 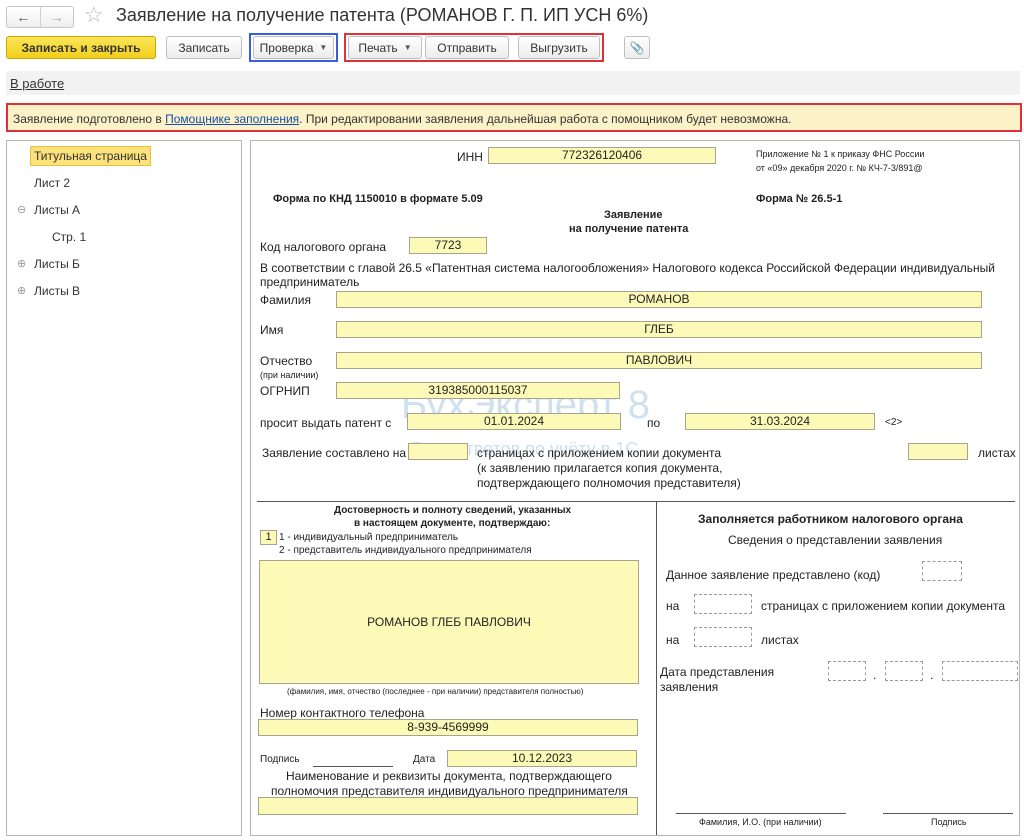 I want to click on send-button: Отправить, so click(x=467, y=47).